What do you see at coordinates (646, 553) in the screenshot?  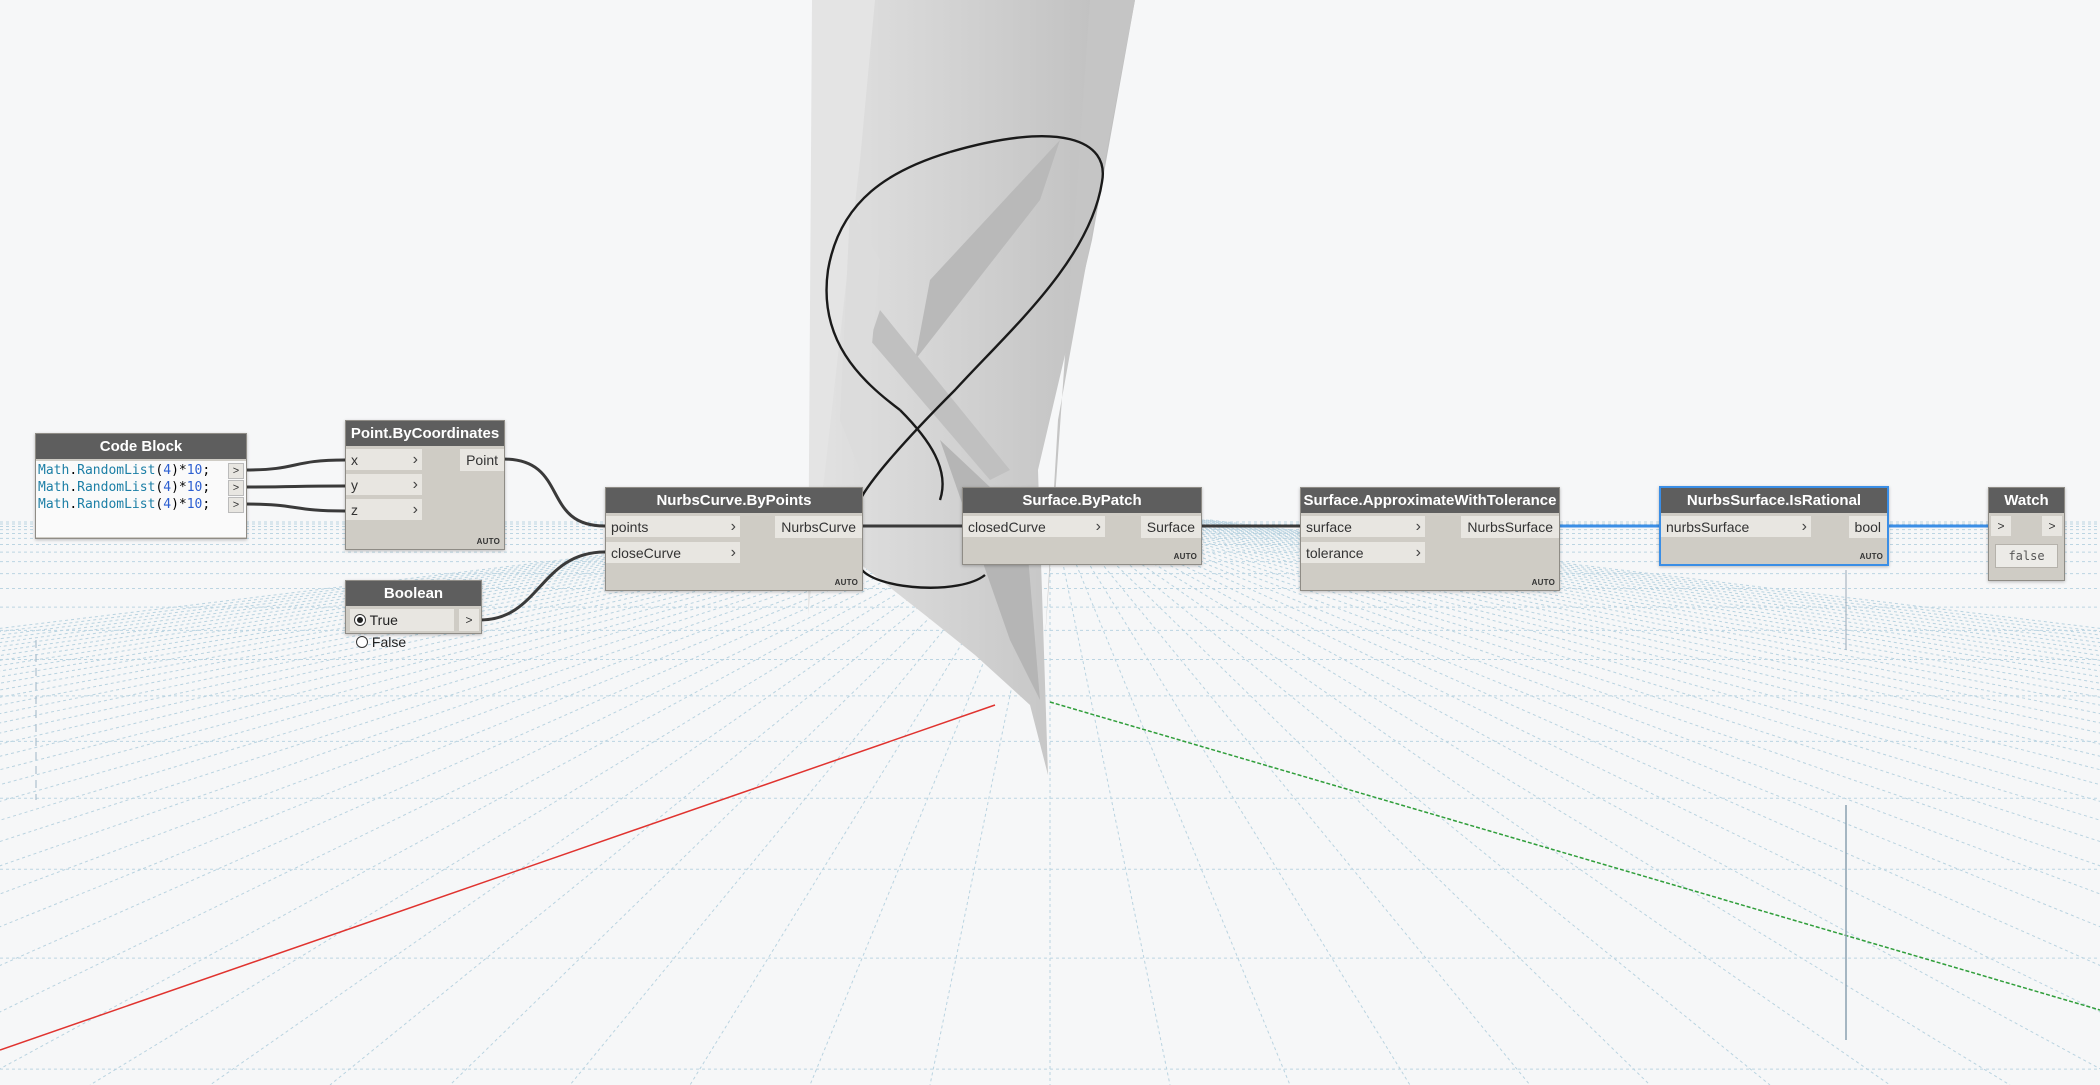 I see `port-label: closeCurve` at bounding box center [646, 553].